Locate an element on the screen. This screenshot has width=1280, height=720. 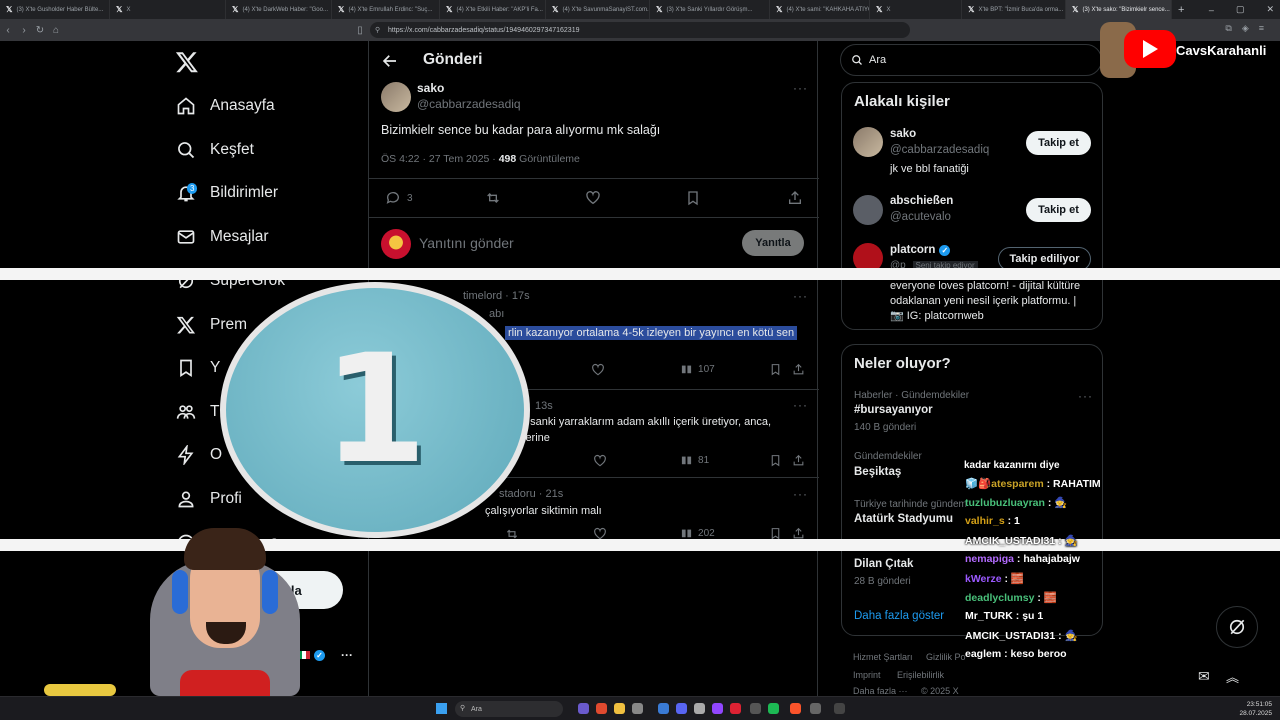
footer-terms-link: Hizmet Şartları is located at coordinates (883, 657).